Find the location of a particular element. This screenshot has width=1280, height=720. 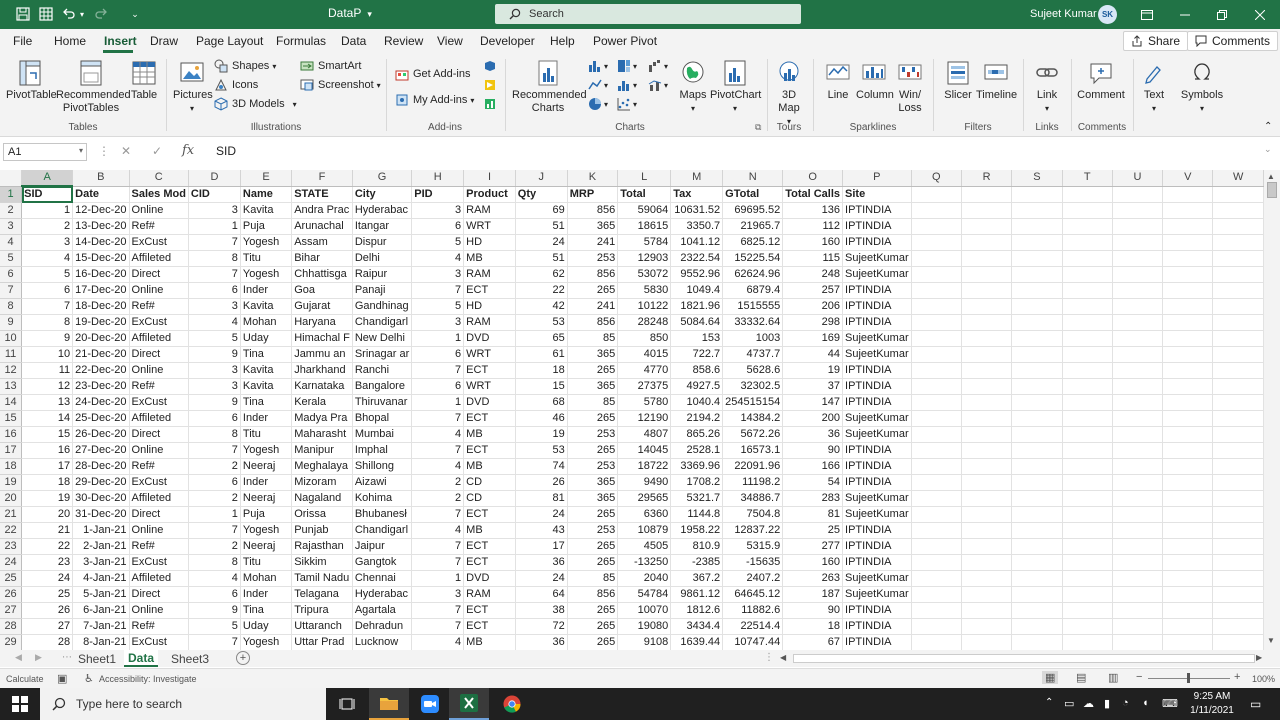

save-icon is located at coordinates (23, 14).